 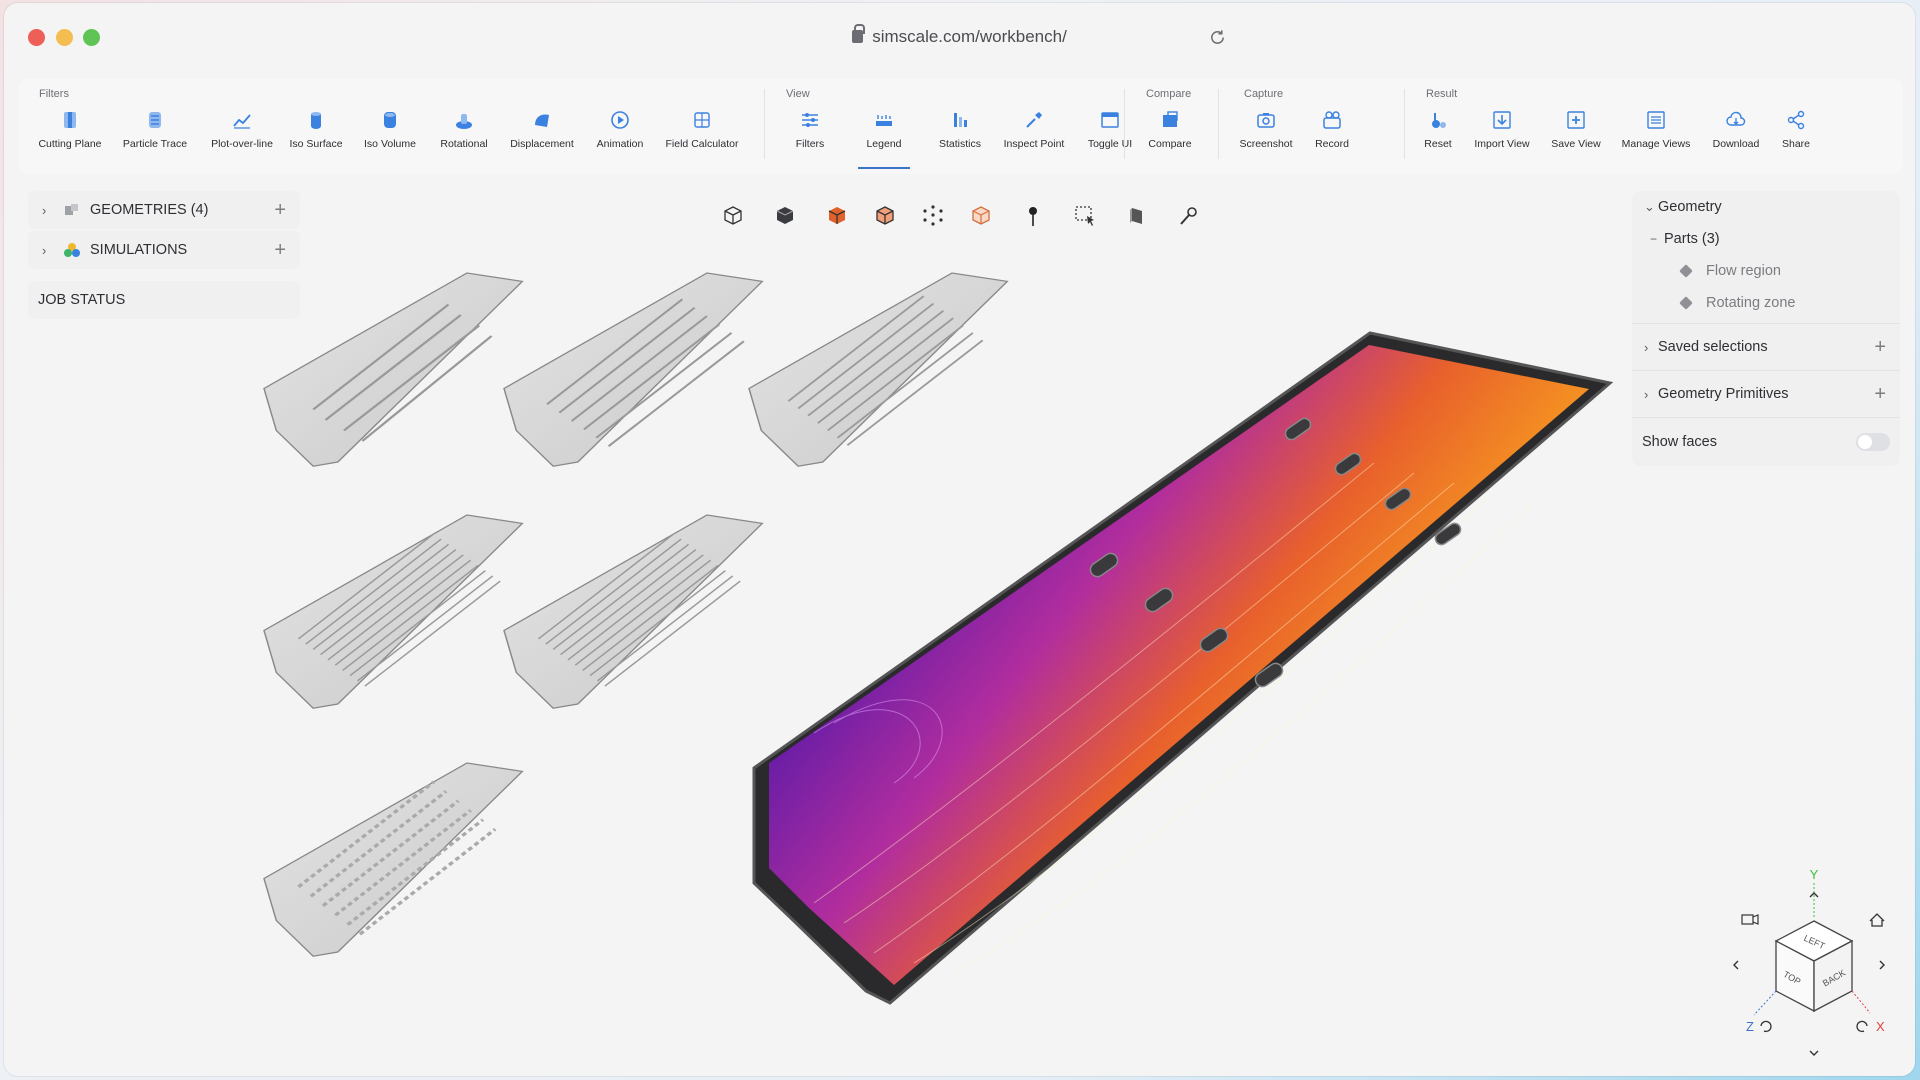 I want to click on geometry-primitives-row: › Geometry Primitives +, so click(x=1766, y=394).